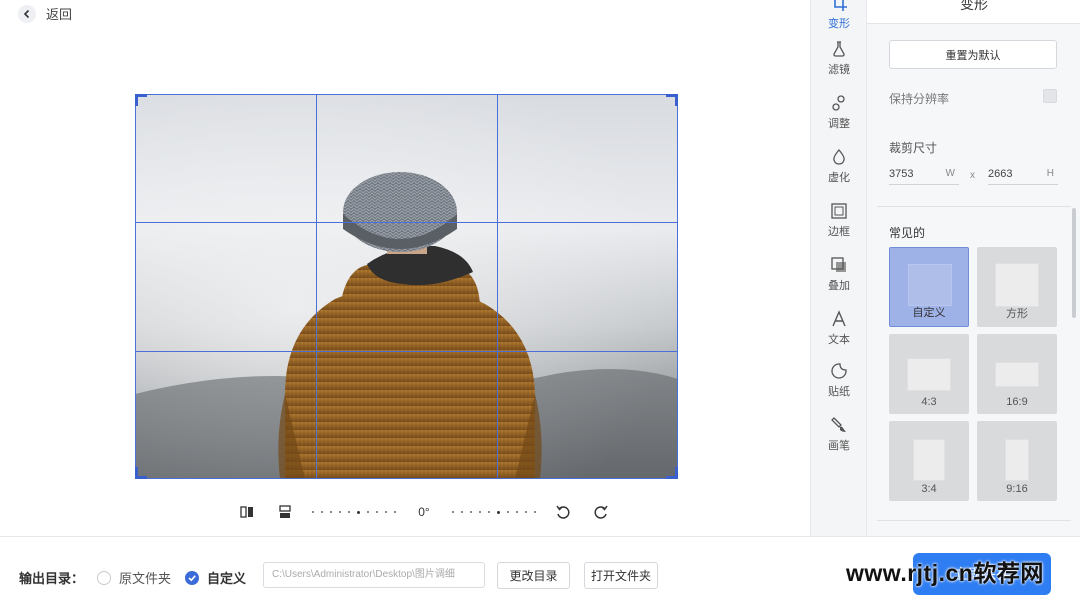  I want to click on output-path-field: C:\Users\Administrator\Desktop\图片调细, so click(374, 575).